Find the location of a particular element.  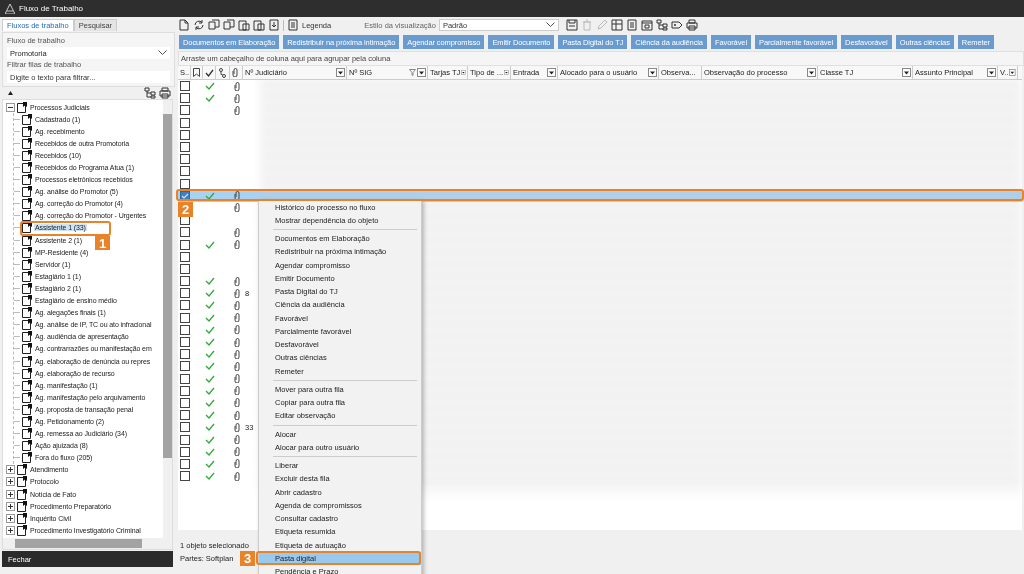

callout-number: 1 is located at coordinates (102, 243).